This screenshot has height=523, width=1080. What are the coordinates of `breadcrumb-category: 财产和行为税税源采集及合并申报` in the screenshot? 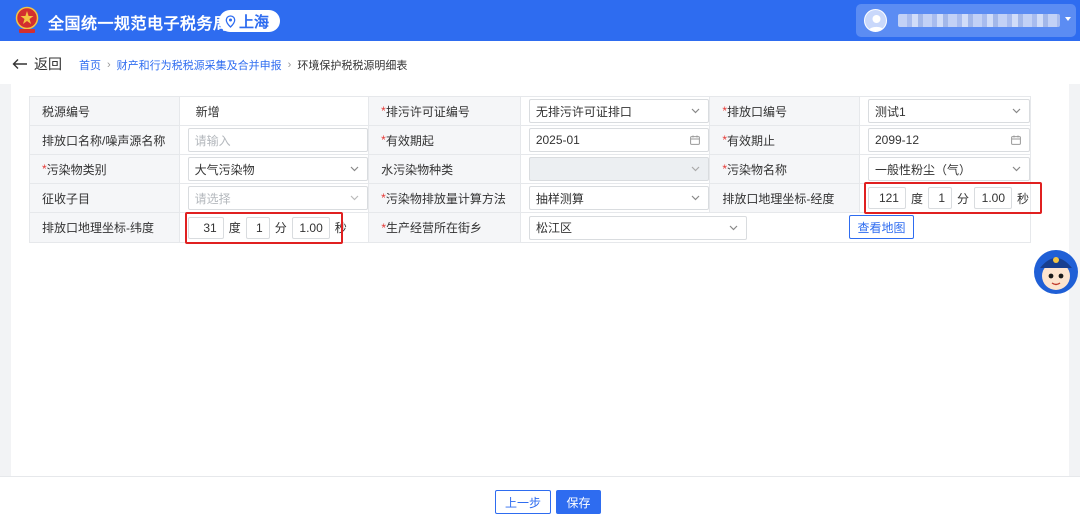 It's located at (199, 65).